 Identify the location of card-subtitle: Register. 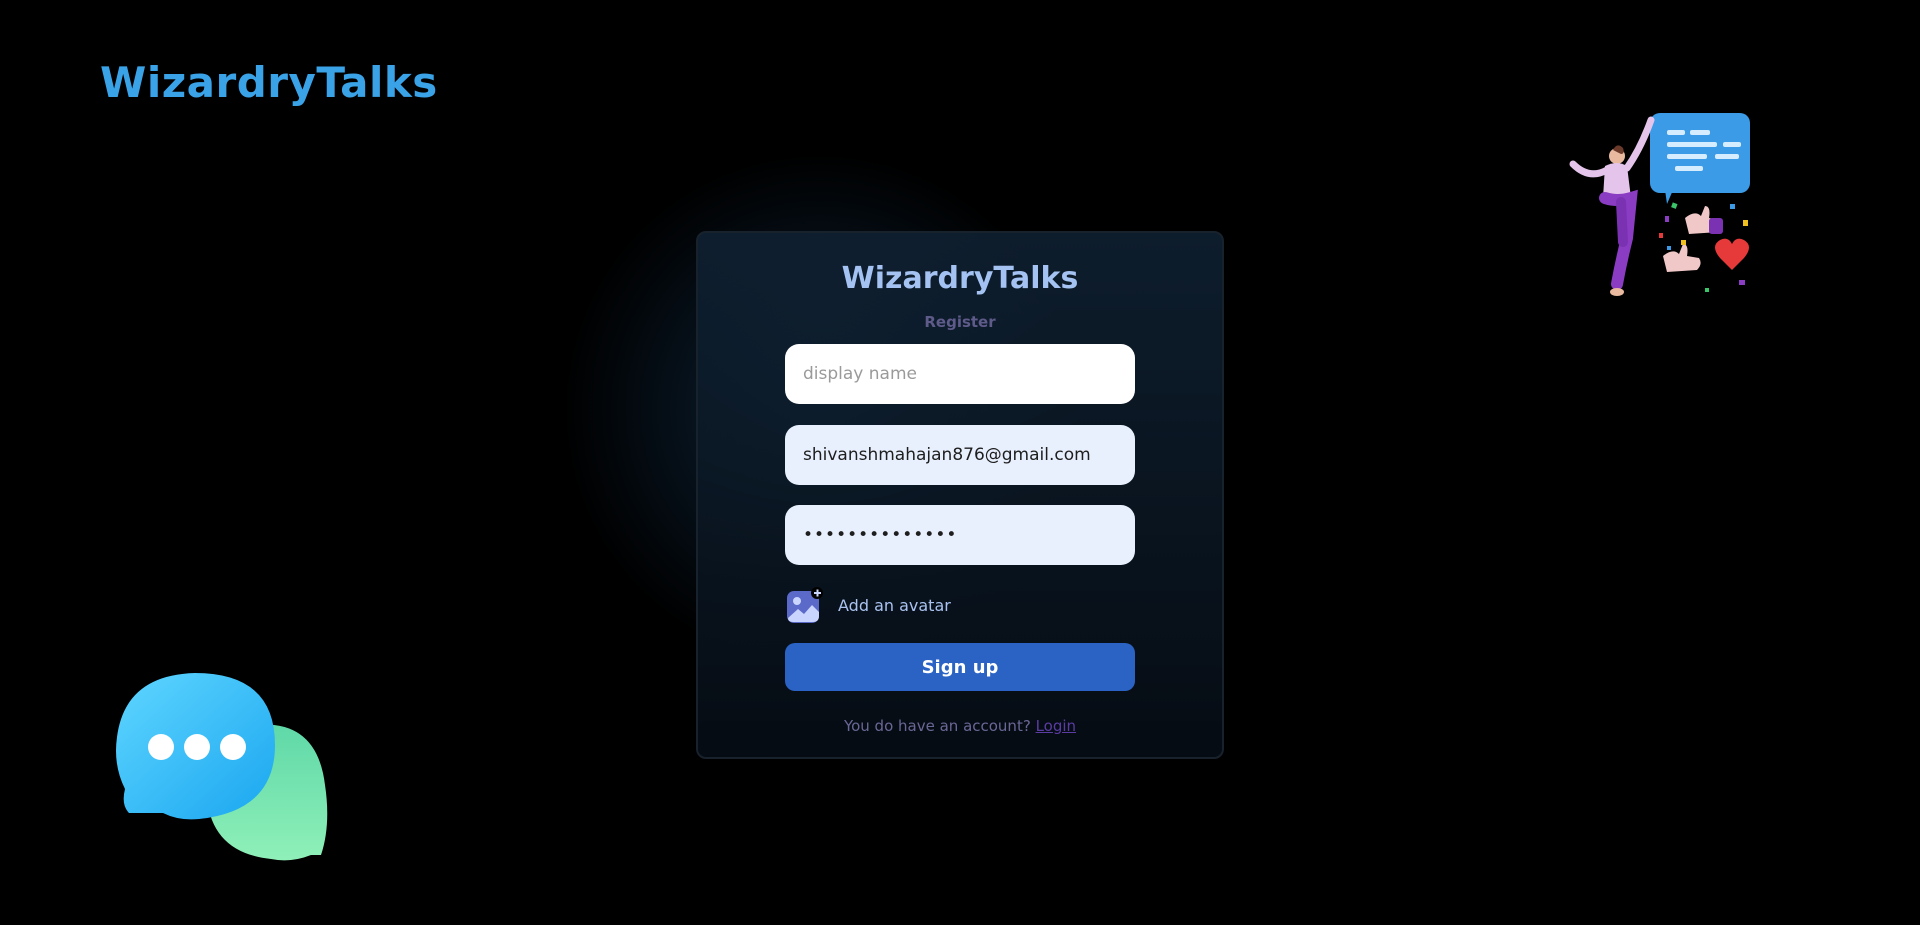
(960, 322).